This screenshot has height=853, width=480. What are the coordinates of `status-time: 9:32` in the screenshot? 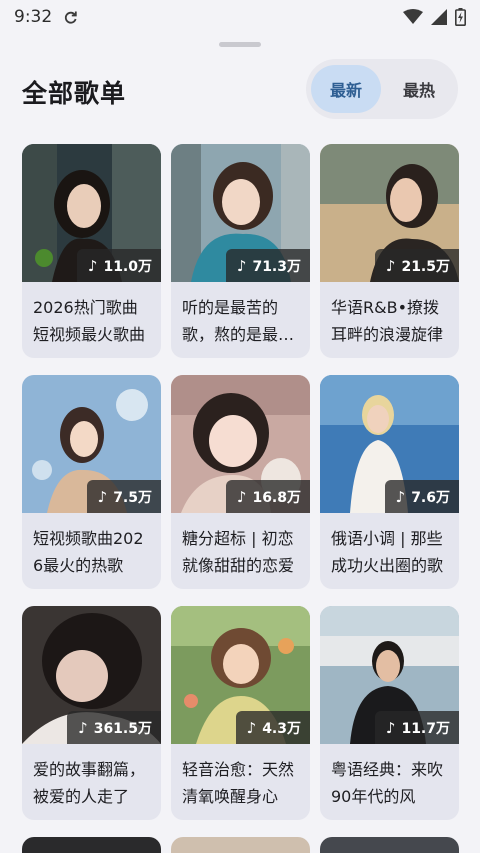 It's located at (33, 17).